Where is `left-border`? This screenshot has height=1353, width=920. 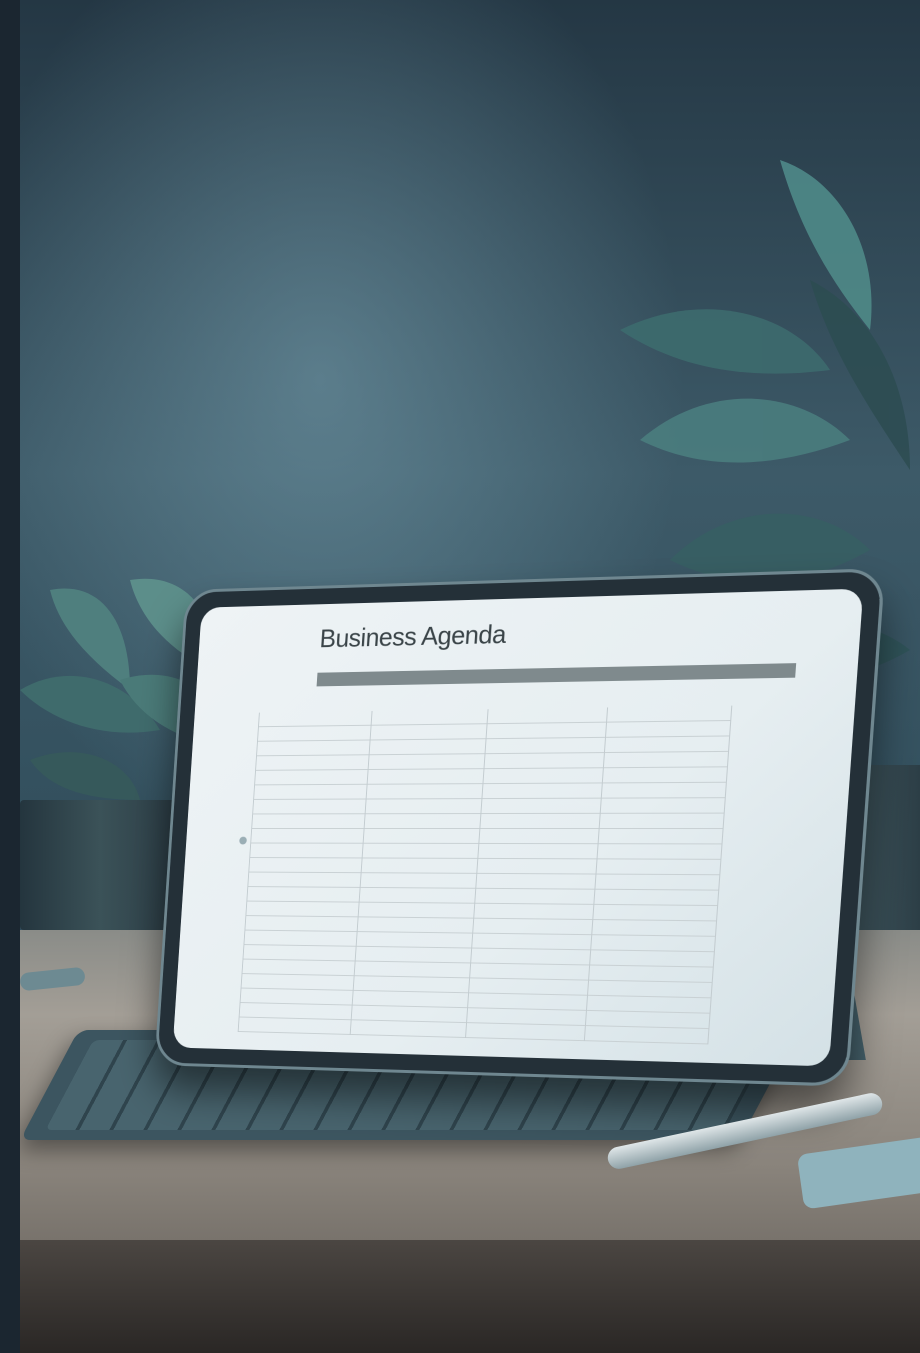 left-border is located at coordinates (10, 676).